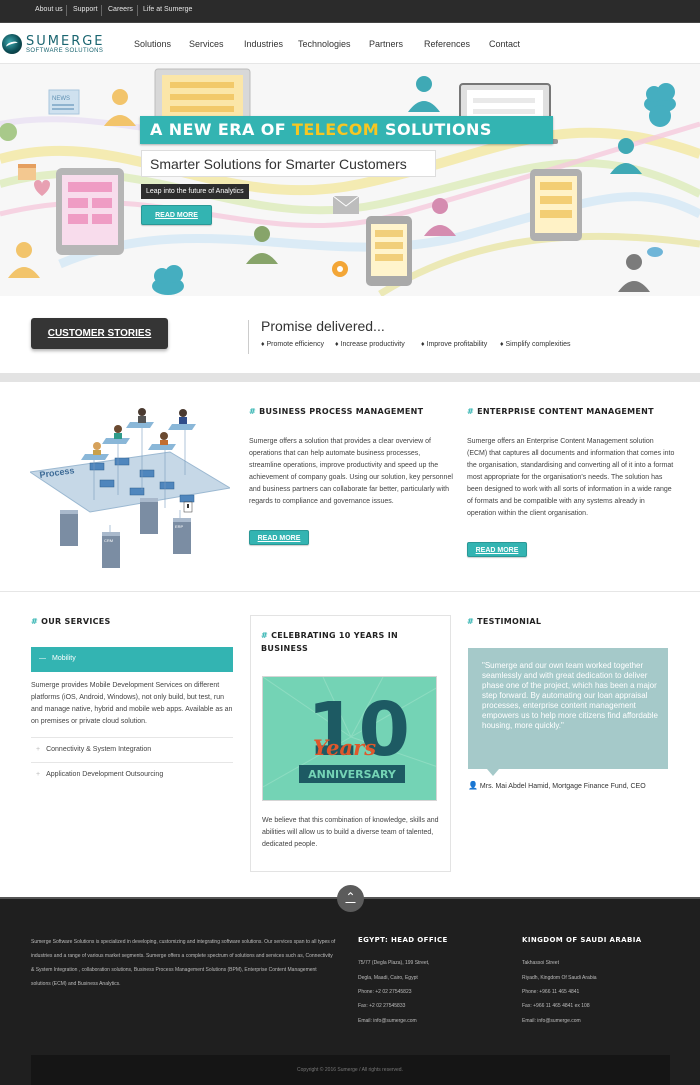 Image resolution: width=700 pixels, height=1085 pixels. Describe the element at coordinates (350, 591) in the screenshot. I see `section-divider` at that location.